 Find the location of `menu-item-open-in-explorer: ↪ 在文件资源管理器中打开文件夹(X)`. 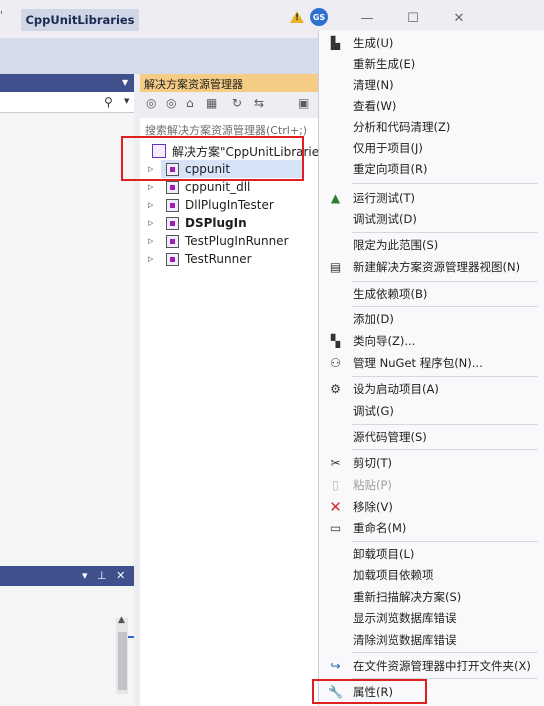

menu-item-open-in-explorer: ↪ 在文件资源管理器中打开文件夹(X) is located at coordinates (431, 666).